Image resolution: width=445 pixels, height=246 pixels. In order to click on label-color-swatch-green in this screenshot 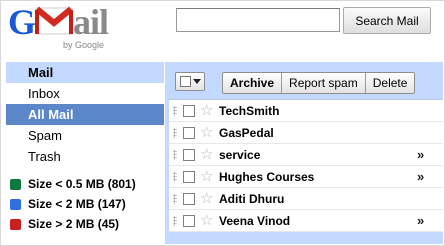, I will do `click(15, 184)`.